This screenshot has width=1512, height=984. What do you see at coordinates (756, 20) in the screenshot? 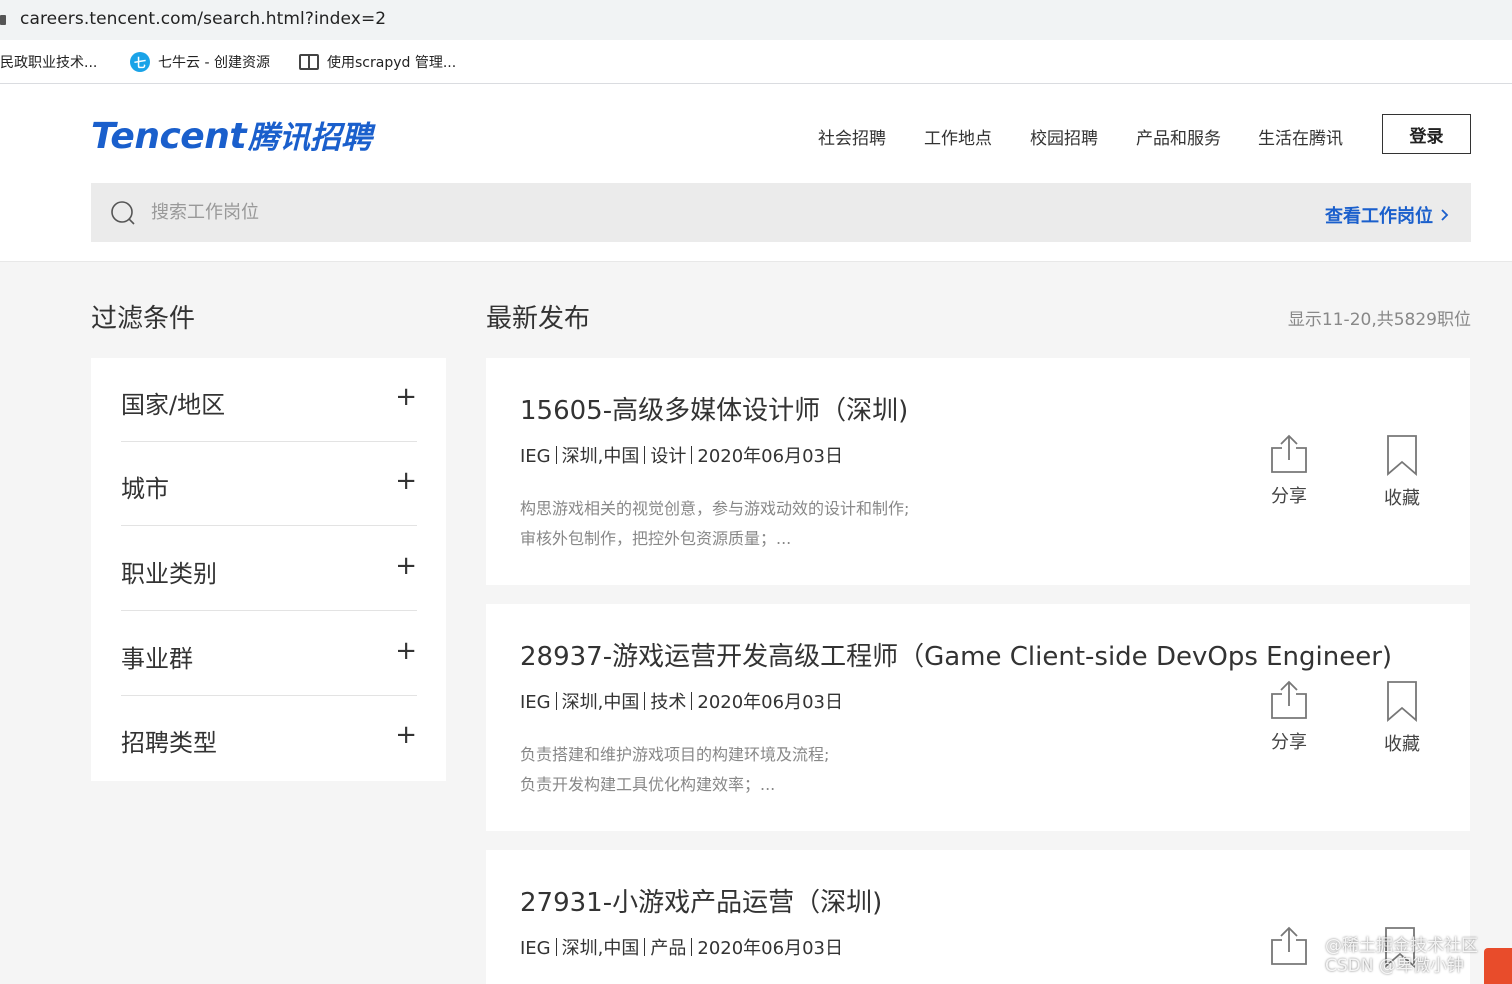
I see `address-bar: careers.tencent.com/search.html?index=2` at bounding box center [756, 20].